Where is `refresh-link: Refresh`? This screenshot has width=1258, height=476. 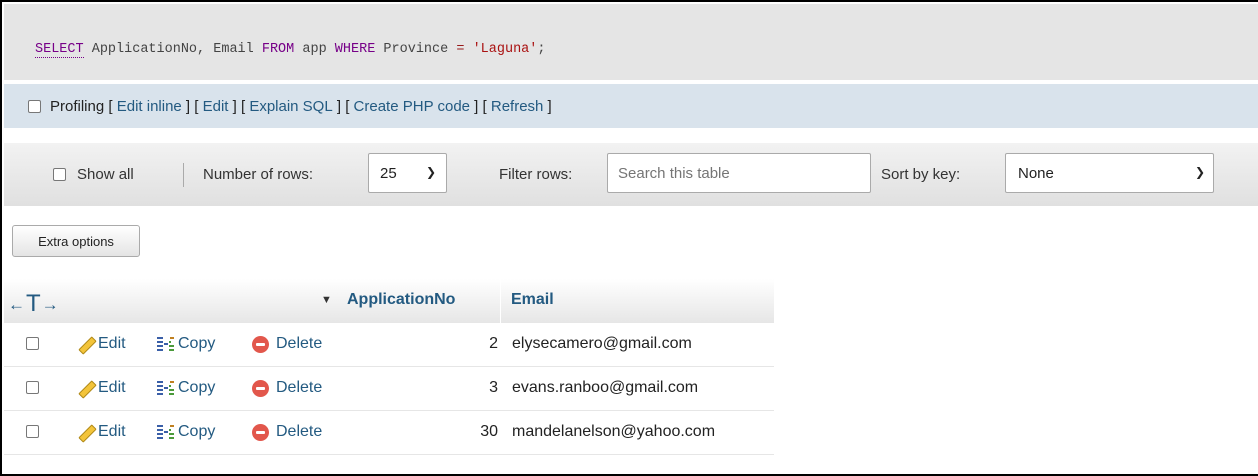
refresh-link: Refresh is located at coordinates (517, 106).